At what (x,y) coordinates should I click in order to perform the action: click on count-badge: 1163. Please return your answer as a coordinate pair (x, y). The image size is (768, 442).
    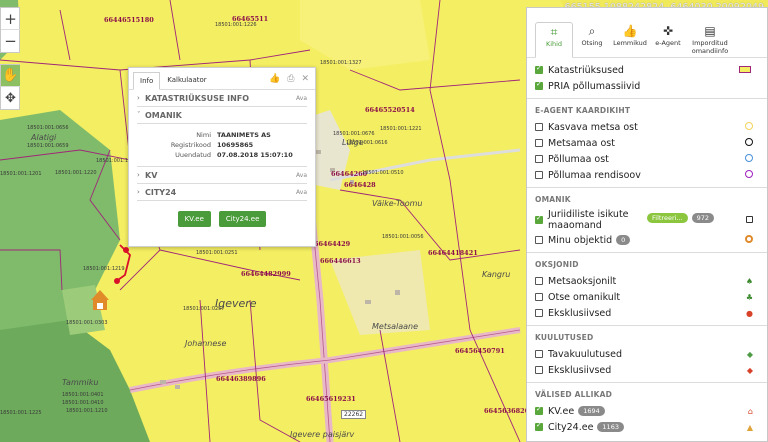
    Looking at the image, I should click on (610, 427).